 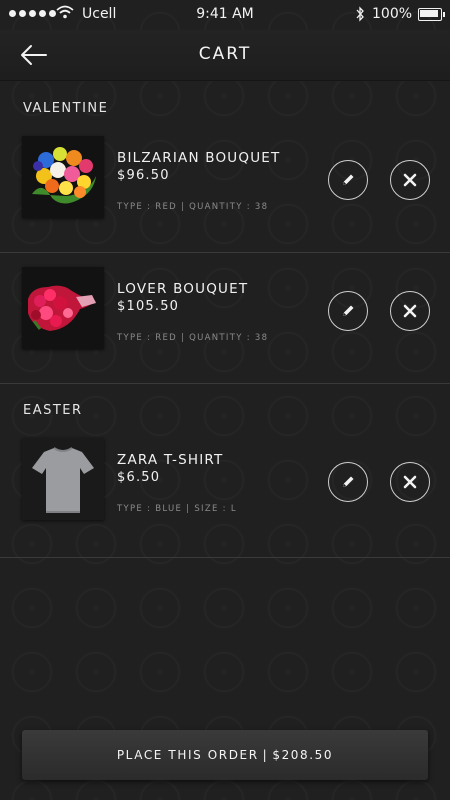 I want to click on item-name: BILZARIAN BOUQUET, so click(x=199, y=158).